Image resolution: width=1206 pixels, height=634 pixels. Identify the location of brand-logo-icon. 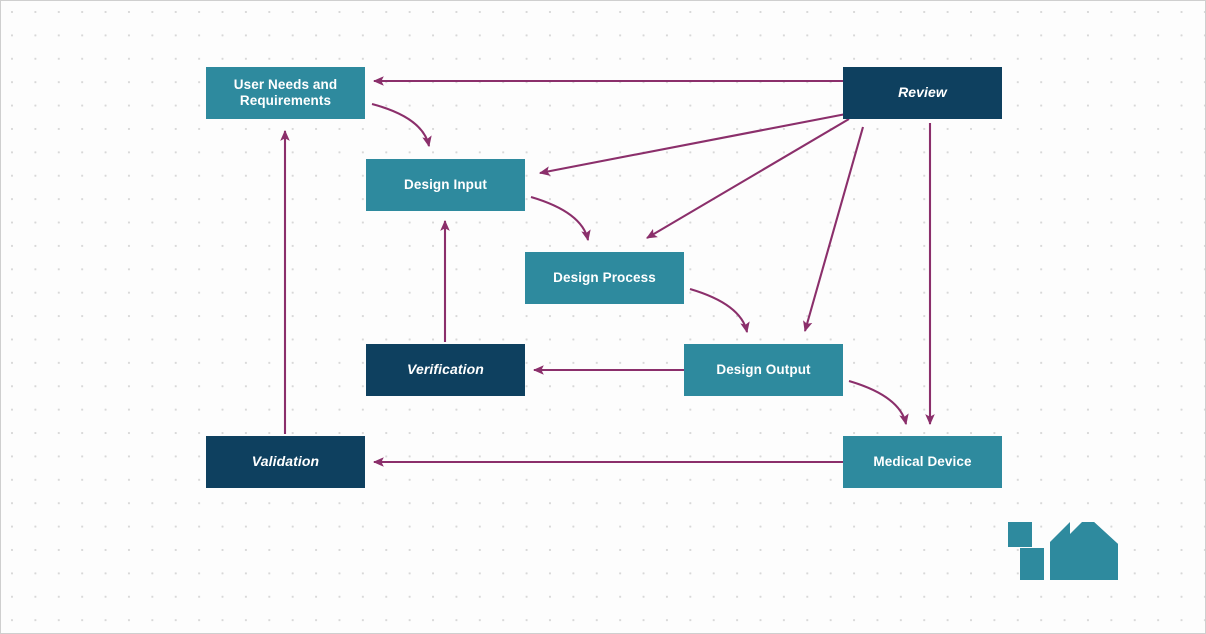
(1063, 551).